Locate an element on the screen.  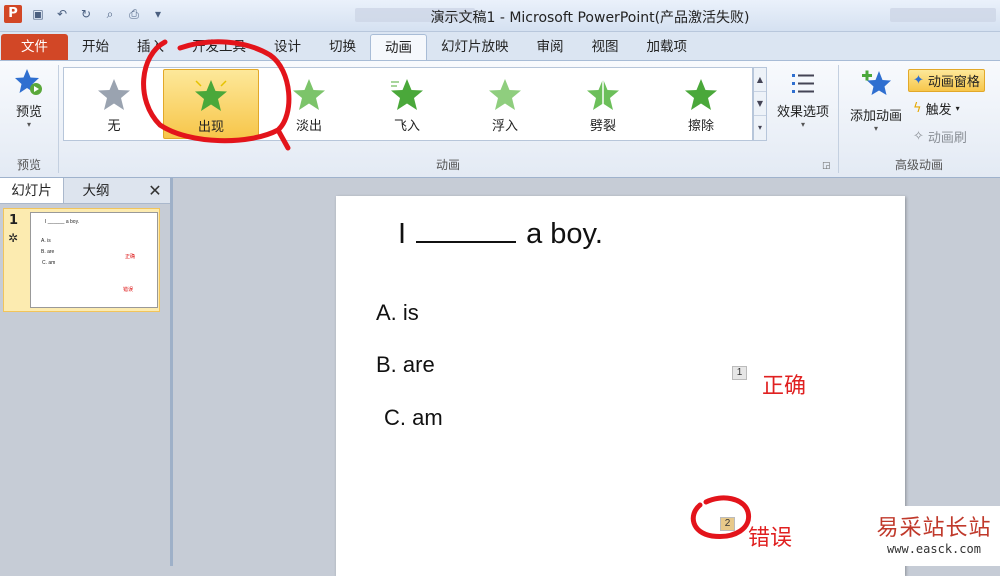
title-blank is located at coordinates (466, 231).